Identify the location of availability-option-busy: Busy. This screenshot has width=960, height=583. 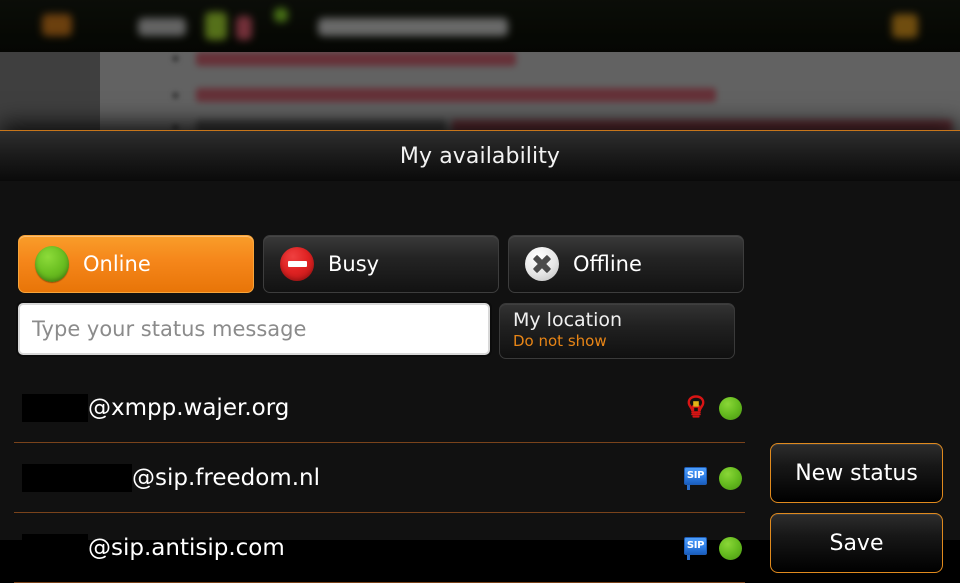
(381, 264).